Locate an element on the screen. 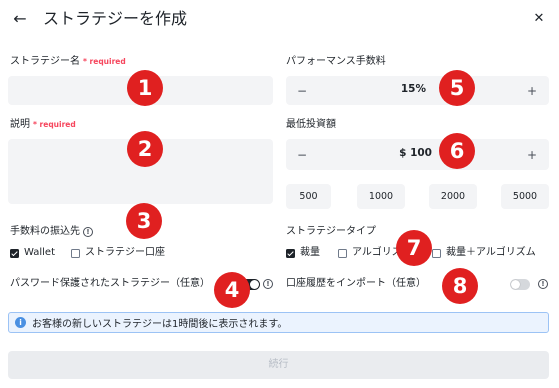 Image resolution: width=559 pixels, height=388 pixels. annotation-badge: 7 is located at coordinates (414, 248).